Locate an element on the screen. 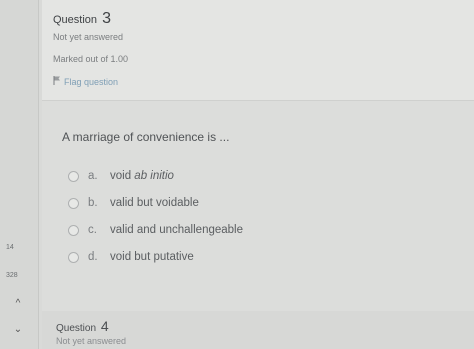  chevron-up-icon: ^ is located at coordinates (18, 304).